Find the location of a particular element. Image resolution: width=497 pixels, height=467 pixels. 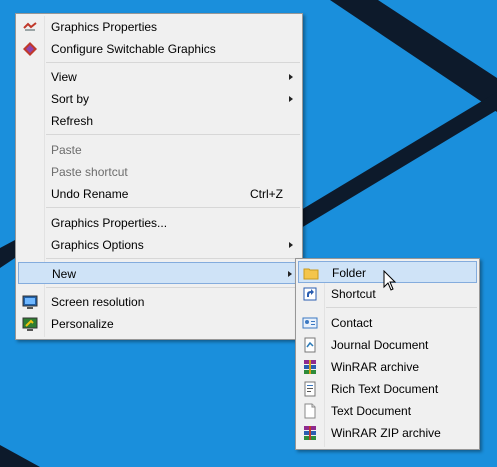

menu-item-configure-switchable-graphics: Configure Switchable Graphics is located at coordinates (159, 49).